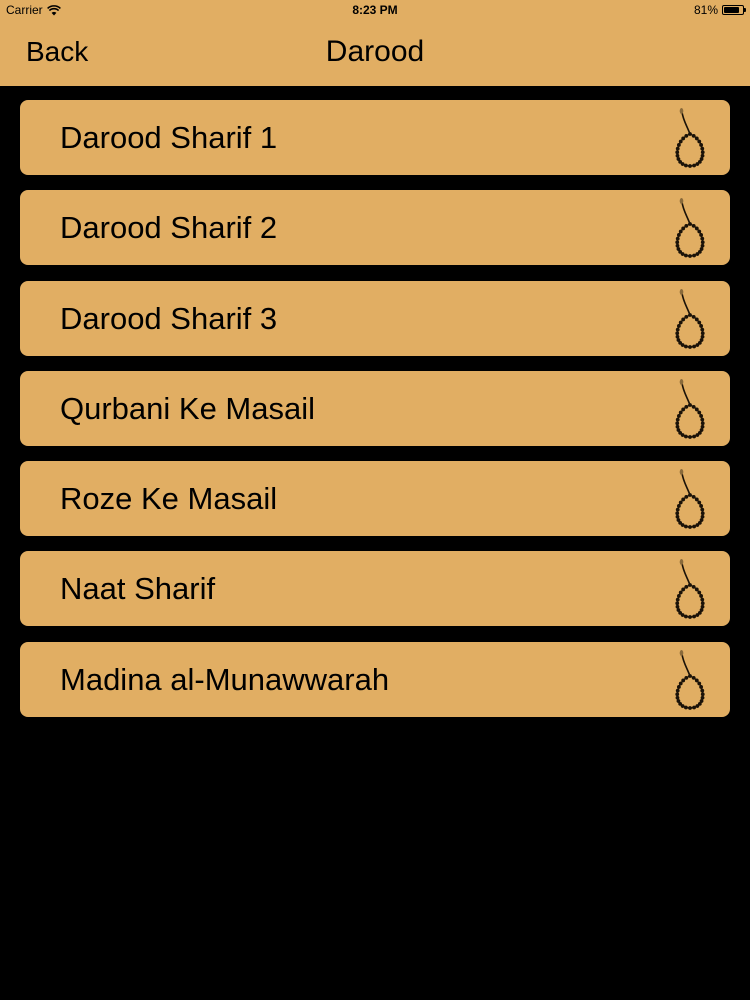  Describe the element at coordinates (169, 228) in the screenshot. I see `list-item-label: Darood Sharif 2` at that location.